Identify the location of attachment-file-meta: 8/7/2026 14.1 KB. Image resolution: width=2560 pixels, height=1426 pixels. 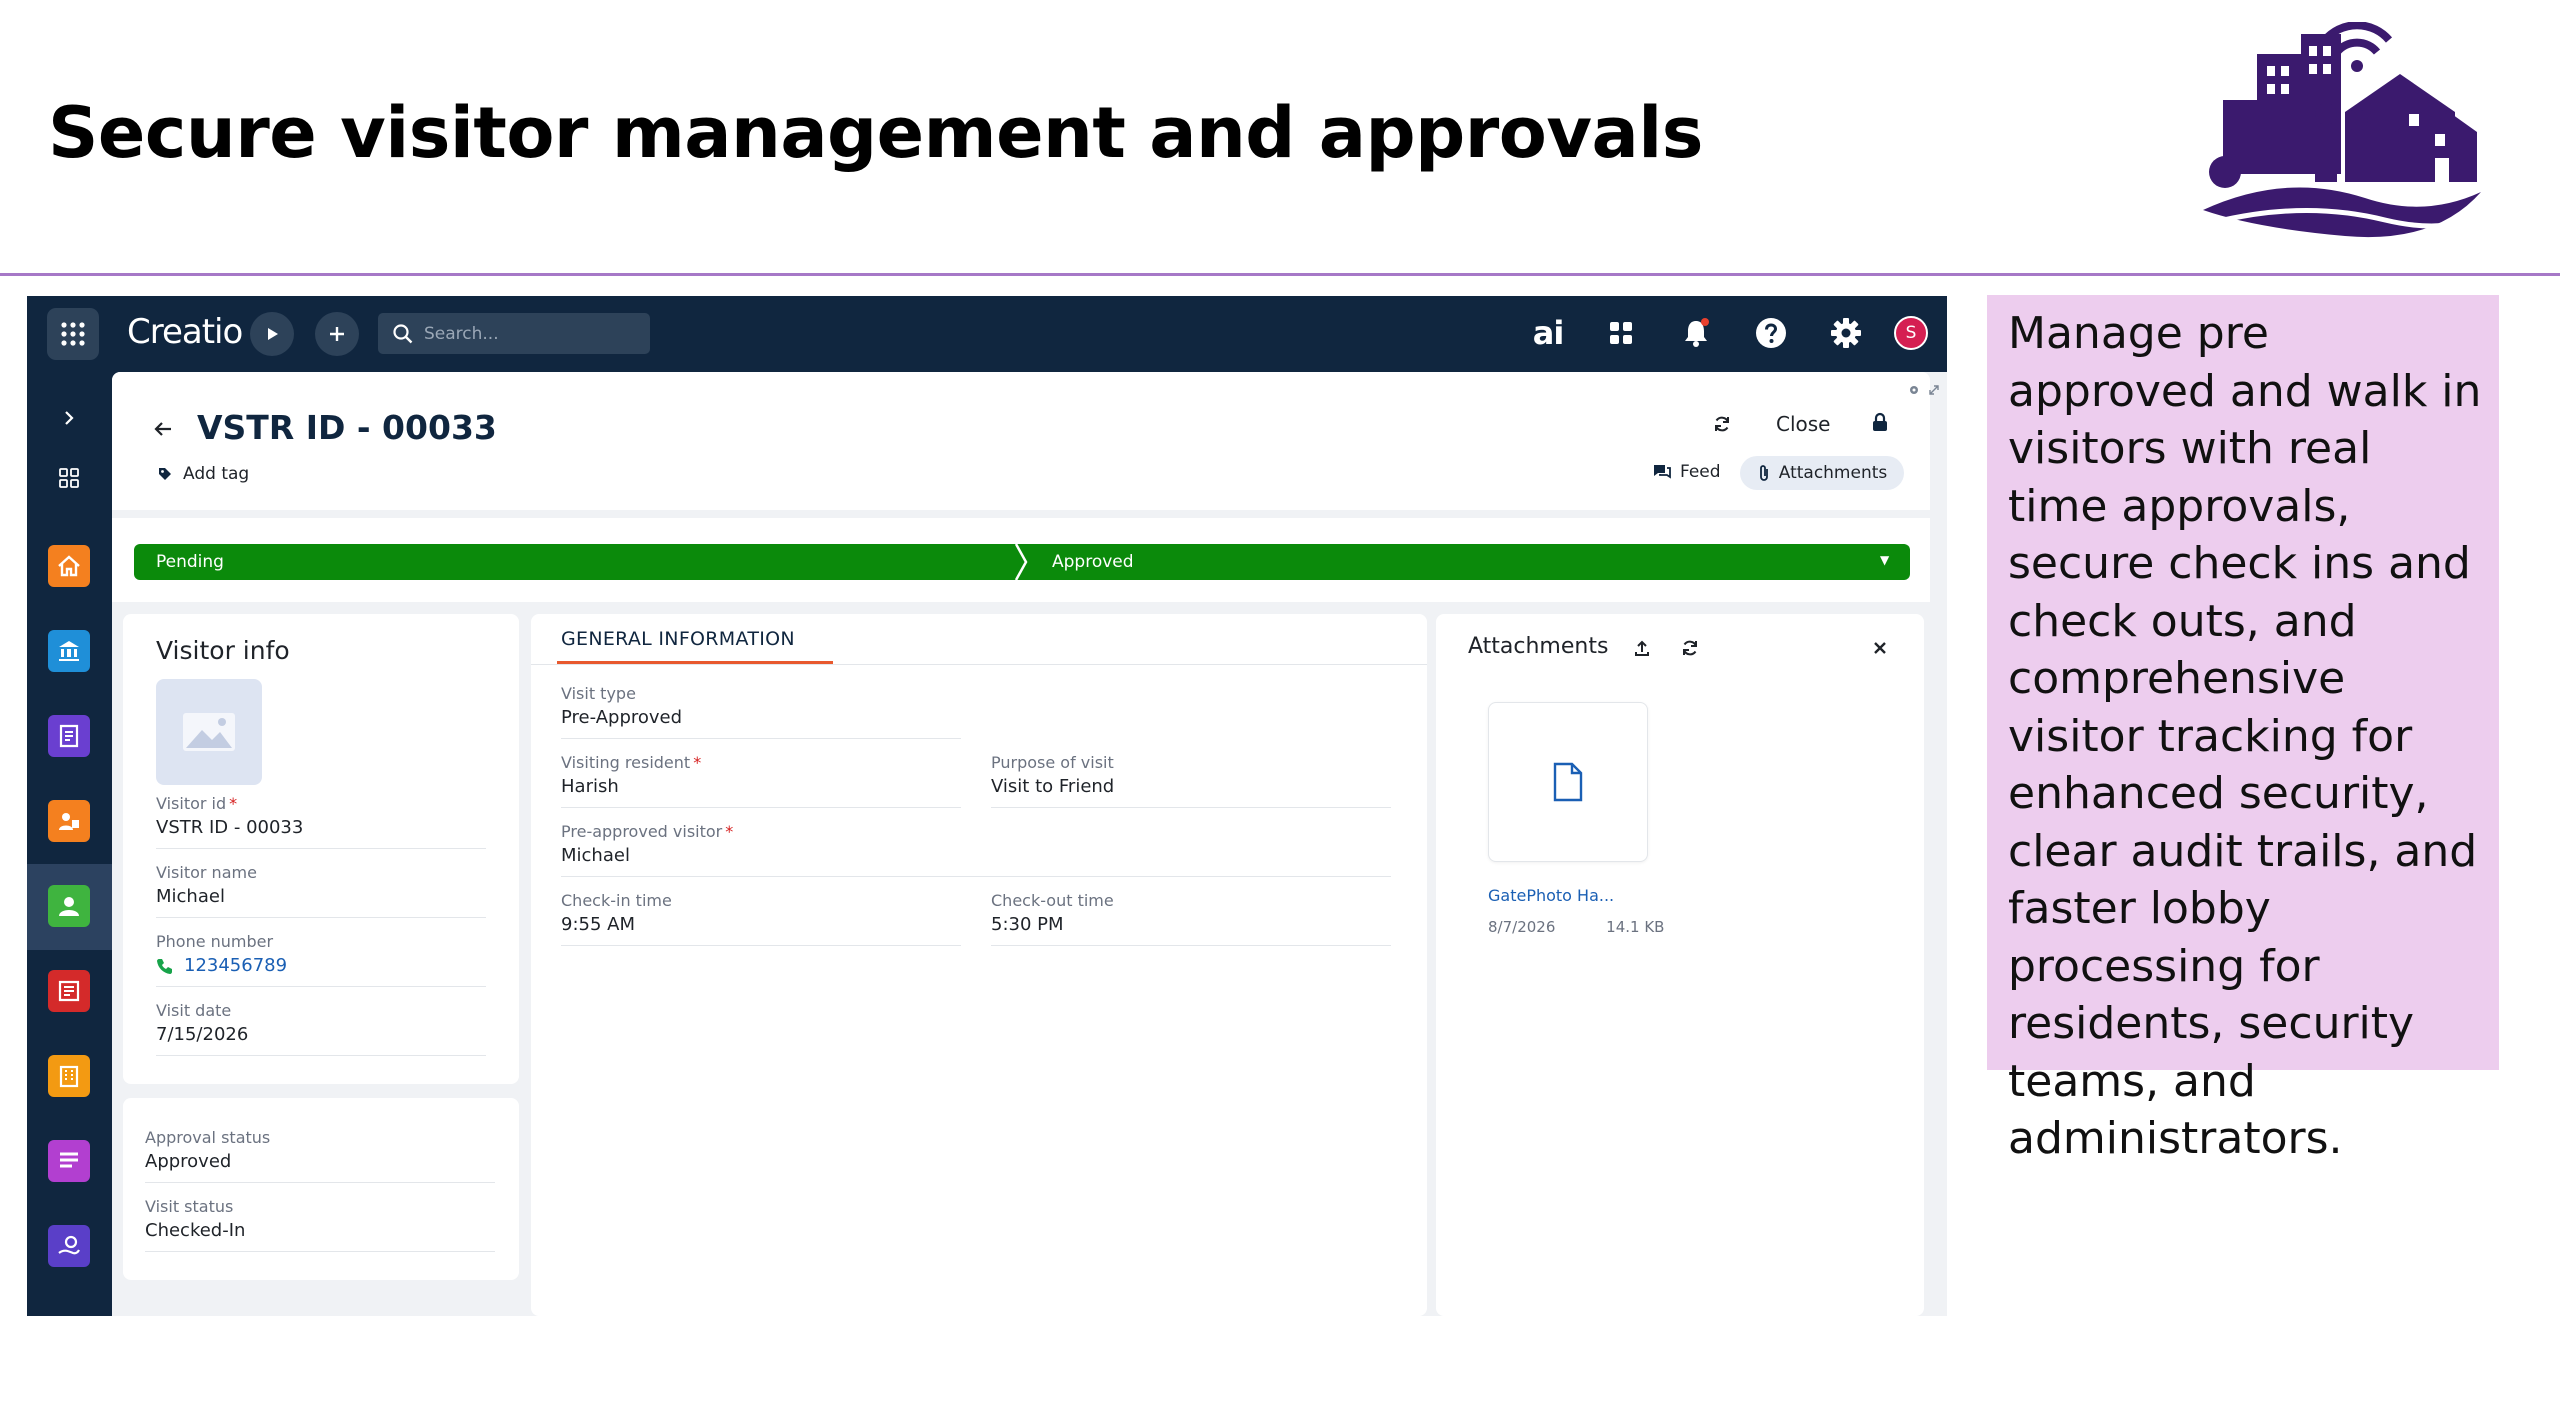
(1576, 927).